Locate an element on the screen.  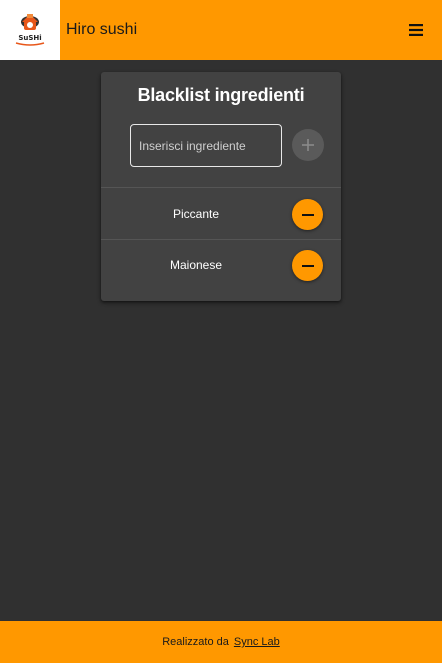
ingredient-label: Piccante is located at coordinates (196, 214).